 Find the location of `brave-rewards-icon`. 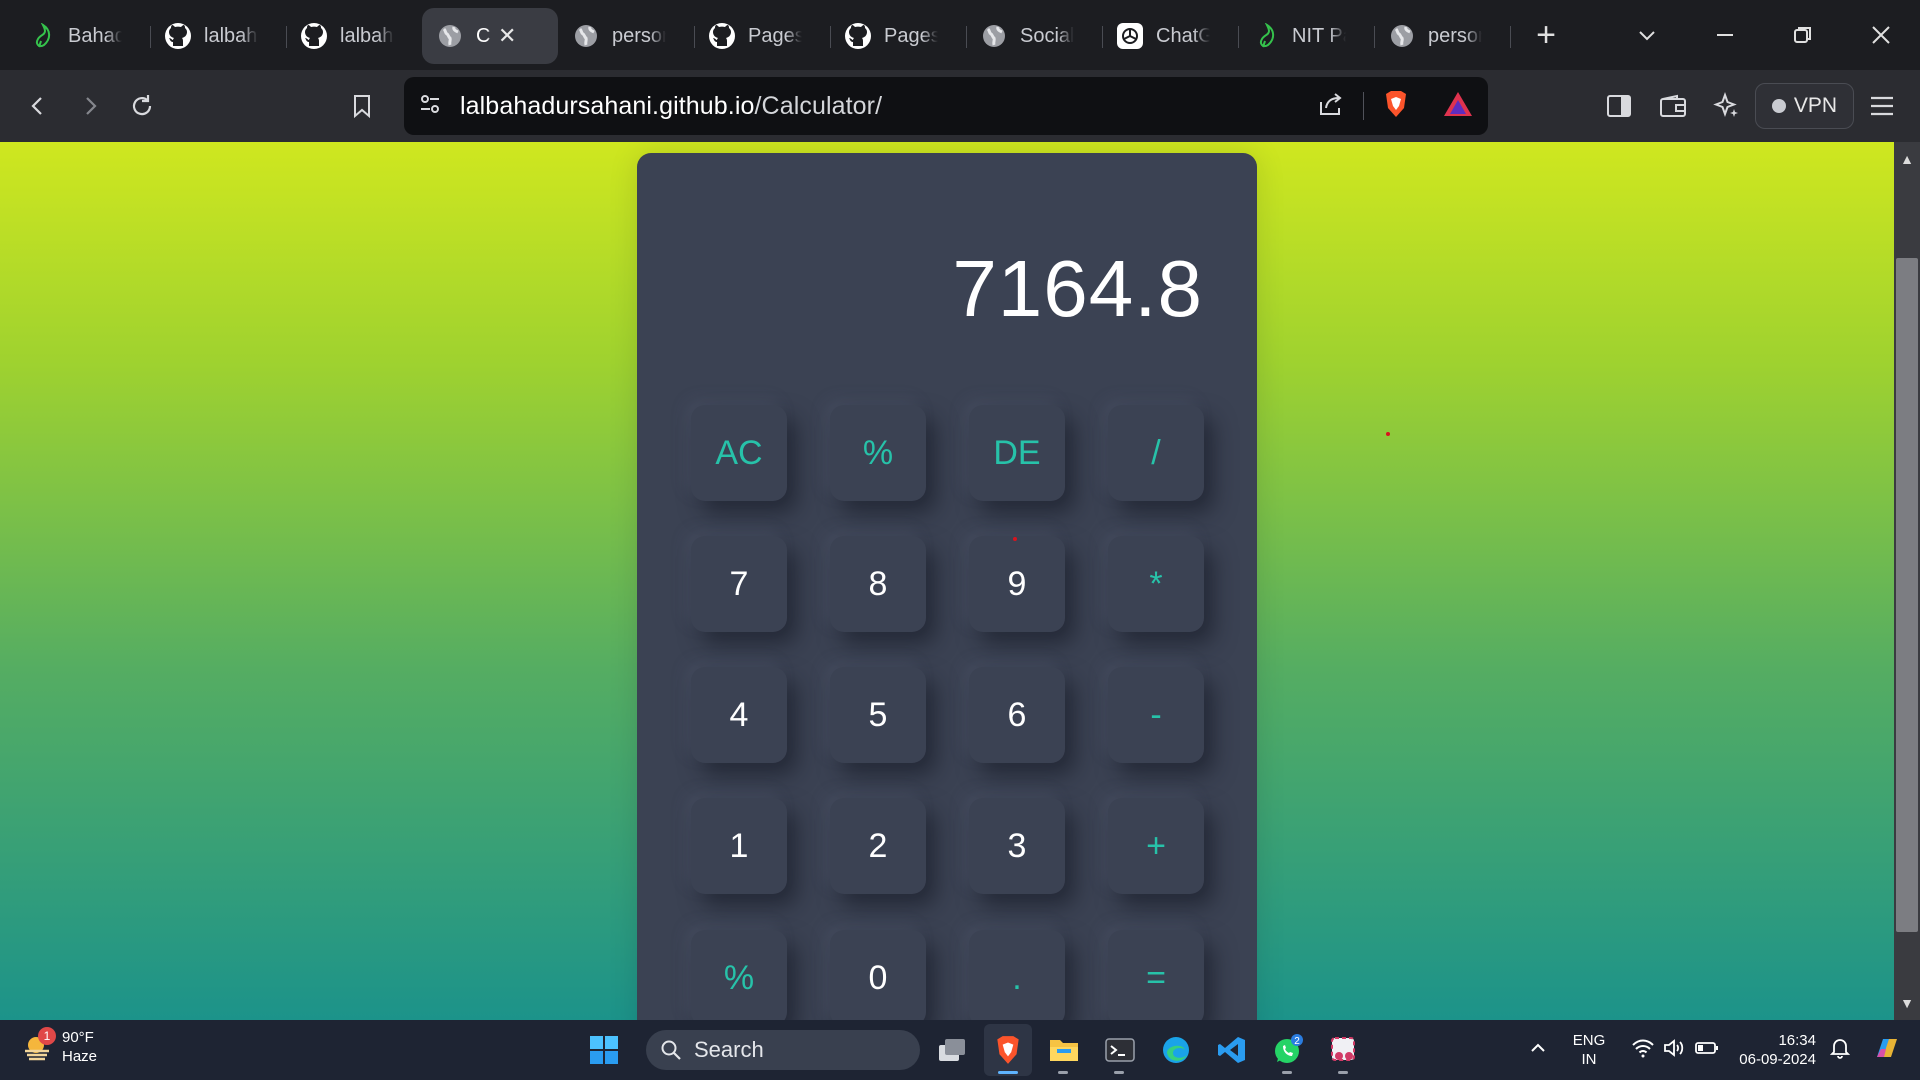

brave-rewards-icon is located at coordinates (1458, 106).